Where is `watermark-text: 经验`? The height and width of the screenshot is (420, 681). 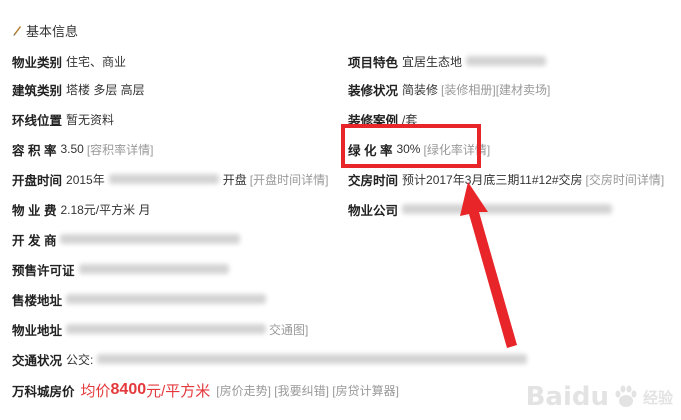 watermark-text: 经验 is located at coordinates (657, 397).